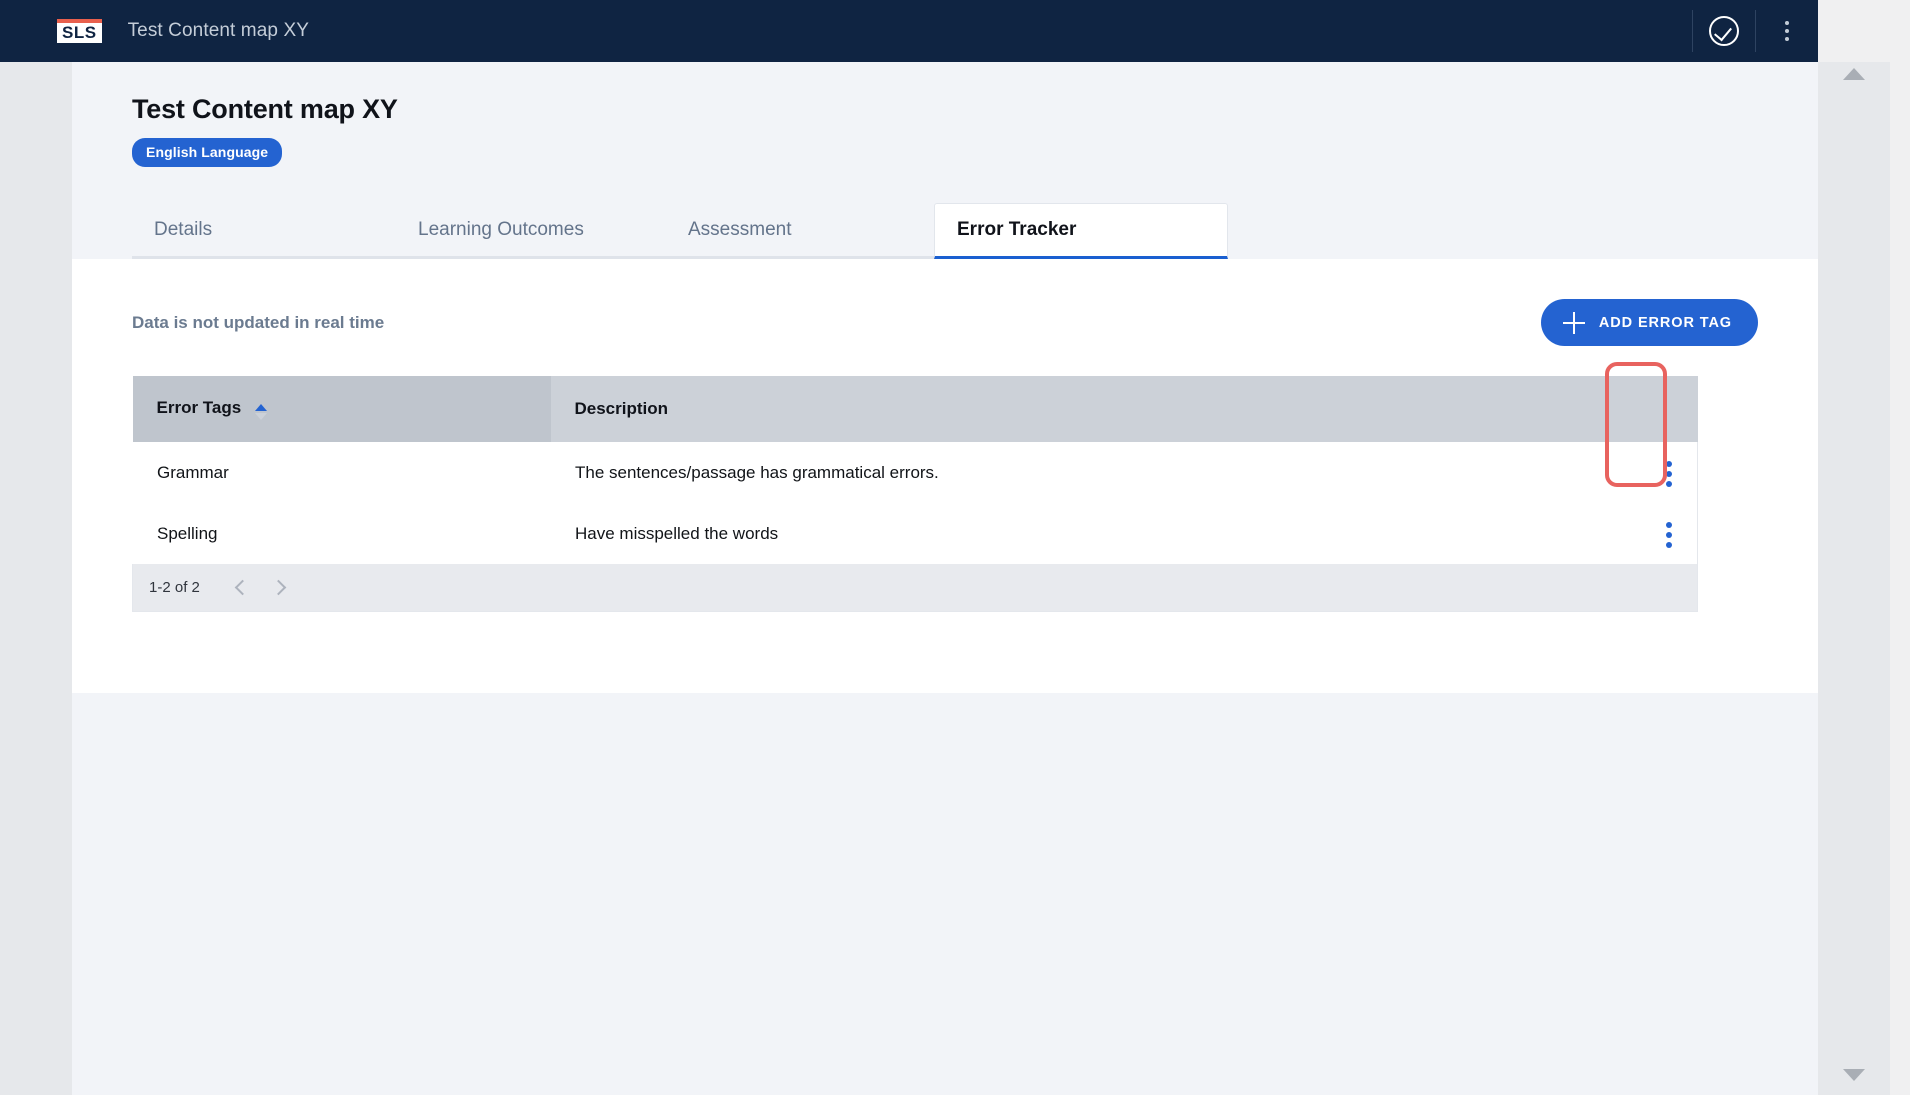 The image size is (1910, 1095). Describe the element at coordinates (1091, 533) in the screenshot. I see `cell-description: Have misspelled the words` at that location.